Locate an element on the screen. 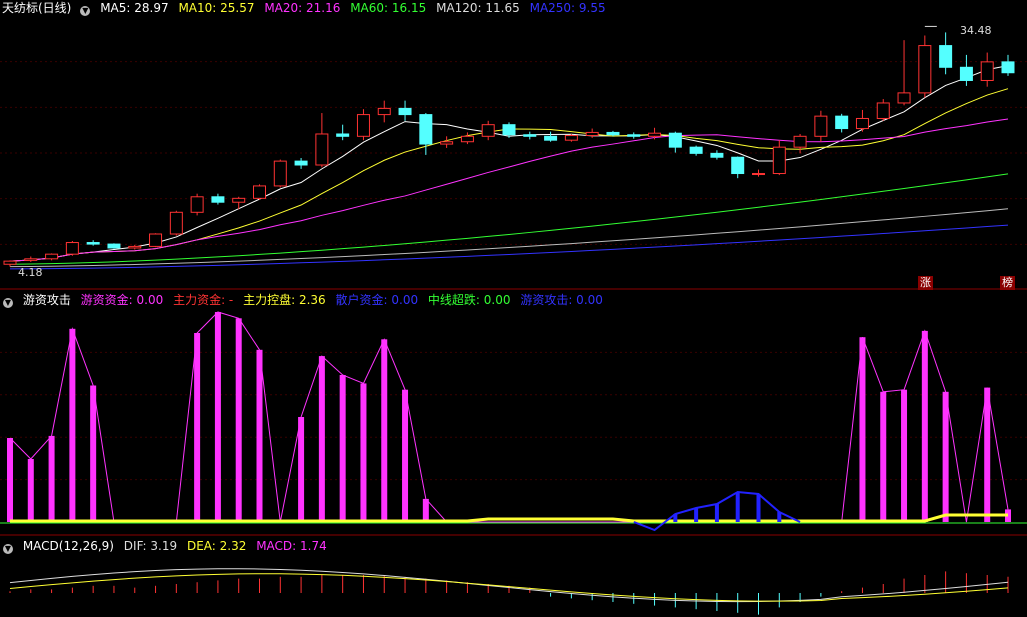 The height and width of the screenshot is (617, 1027). ma10-label: MA10: 25.57 is located at coordinates (216, 8).